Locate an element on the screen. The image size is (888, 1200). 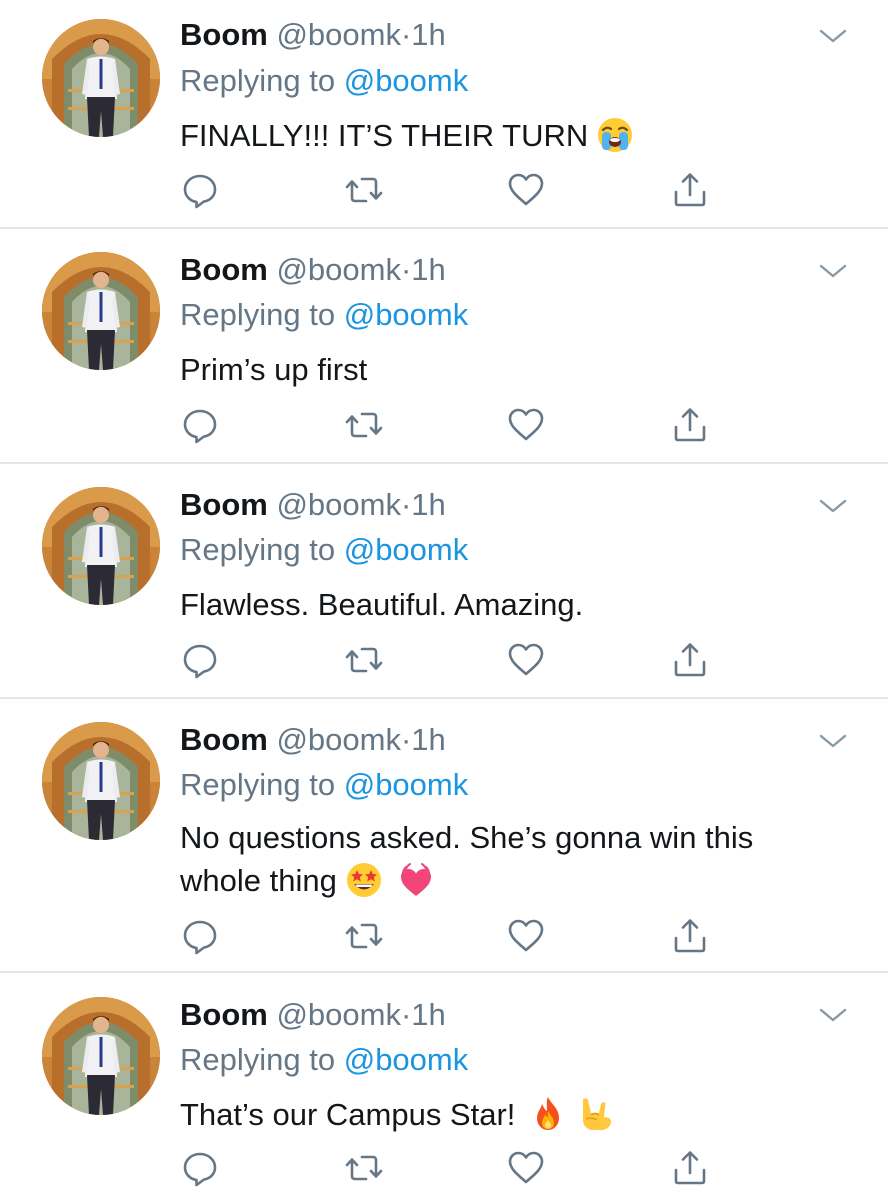
tweet-text: That’s our Campus Star! is located at coordinates (515, 1114).